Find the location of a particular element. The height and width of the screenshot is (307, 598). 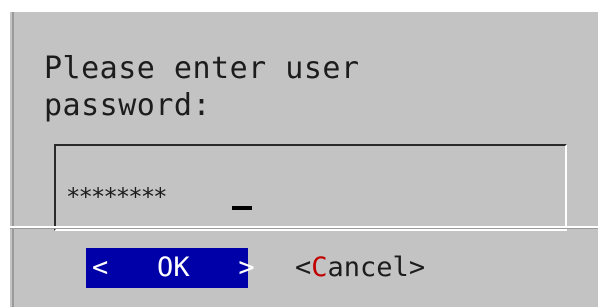

password-masked-value: ******** is located at coordinates (117, 197).